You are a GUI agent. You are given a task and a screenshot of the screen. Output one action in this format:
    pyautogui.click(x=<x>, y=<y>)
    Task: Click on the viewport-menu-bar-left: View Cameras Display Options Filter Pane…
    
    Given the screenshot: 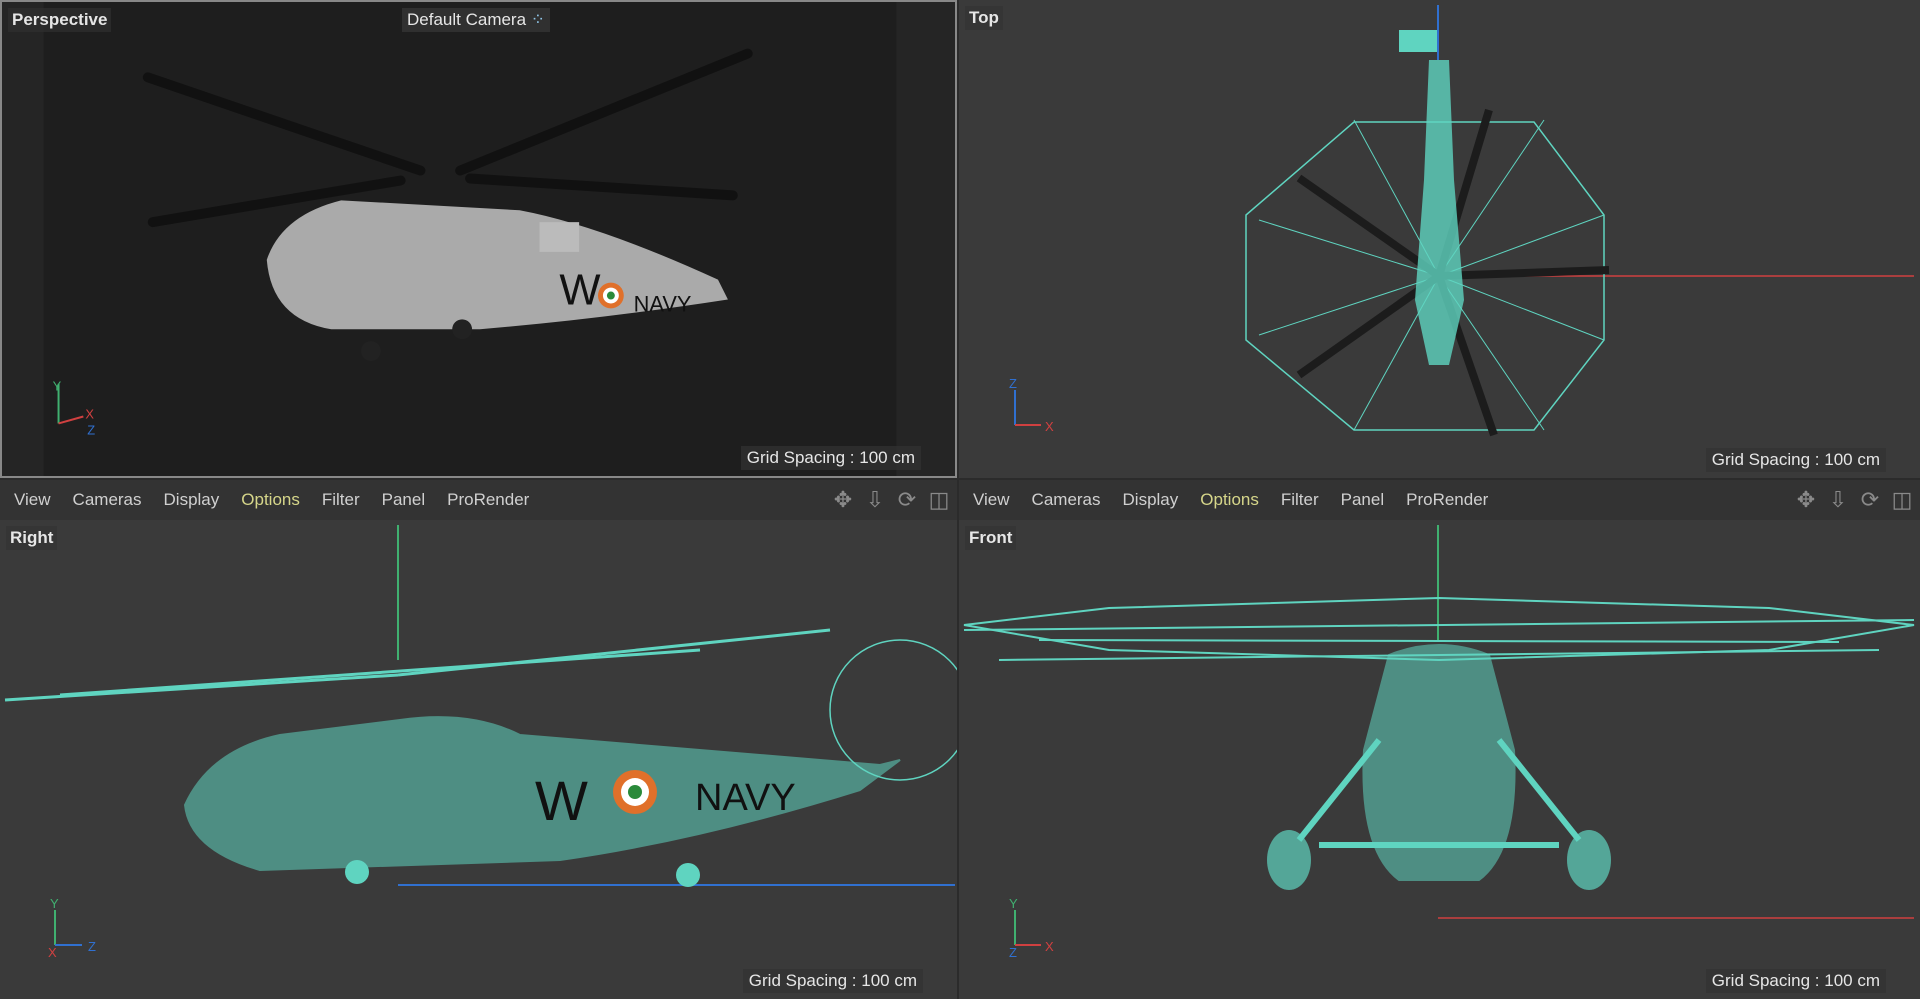 What is the action you would take?
    pyautogui.click(x=478, y=500)
    